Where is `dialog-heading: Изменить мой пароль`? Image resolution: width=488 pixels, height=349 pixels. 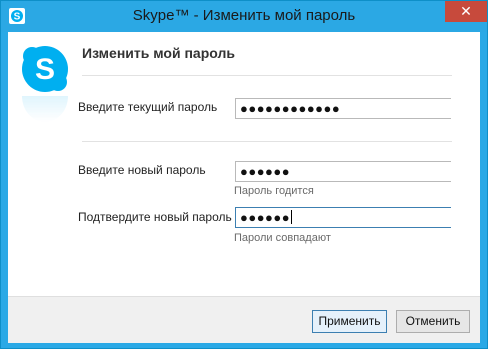
dialog-heading: Изменить мой пароль is located at coordinates (158, 53).